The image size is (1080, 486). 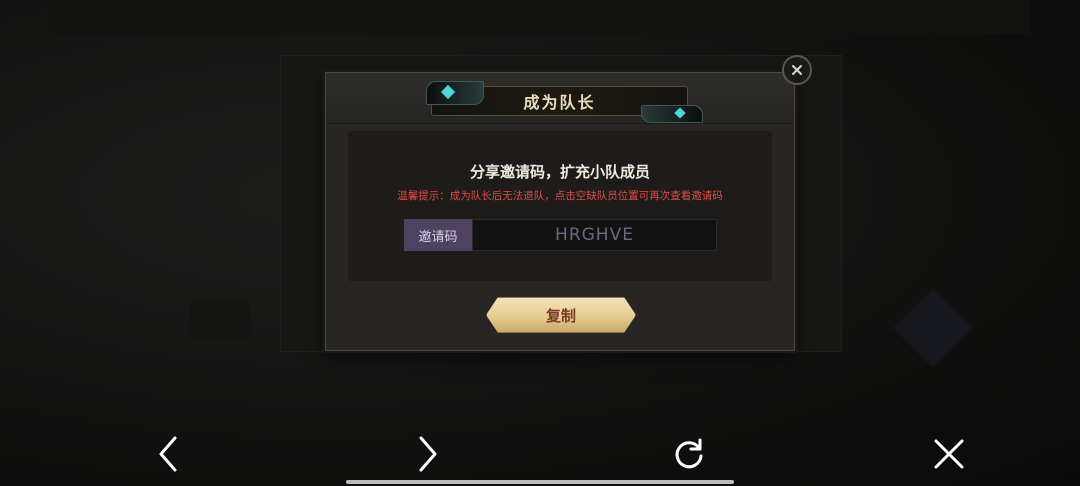 I want to click on forward-arrow-icon, so click(x=428, y=454).